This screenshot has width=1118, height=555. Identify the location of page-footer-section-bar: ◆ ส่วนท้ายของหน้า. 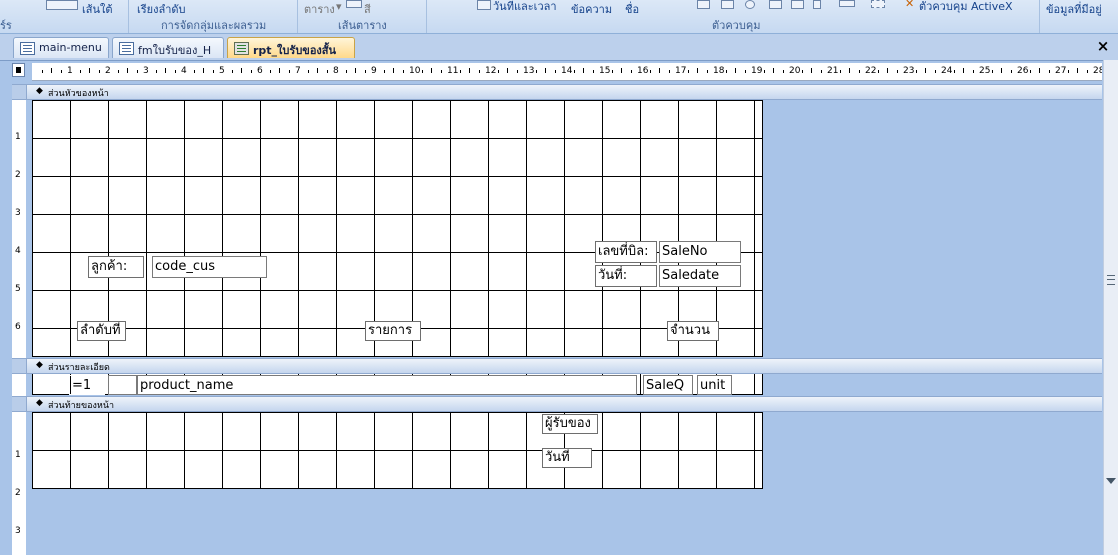
(557, 404).